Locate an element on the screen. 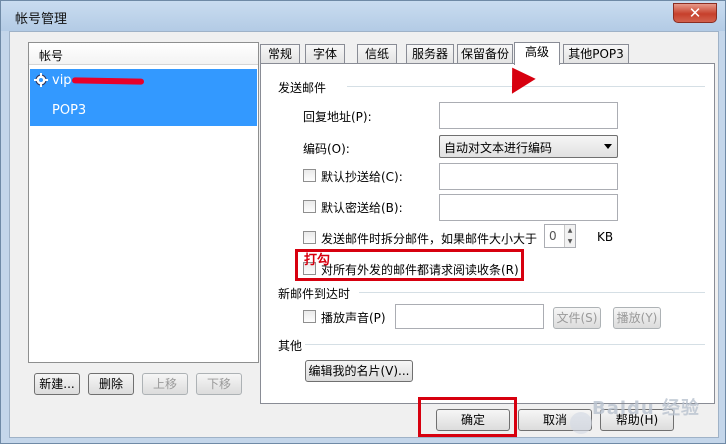 Image resolution: width=726 pixels, height=444 pixels. move-down-button: 下移 is located at coordinates (219, 384).